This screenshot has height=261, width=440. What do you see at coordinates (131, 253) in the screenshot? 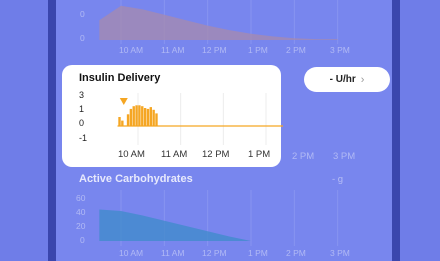
I see `carbs-x-label: 10 AM` at bounding box center [131, 253].